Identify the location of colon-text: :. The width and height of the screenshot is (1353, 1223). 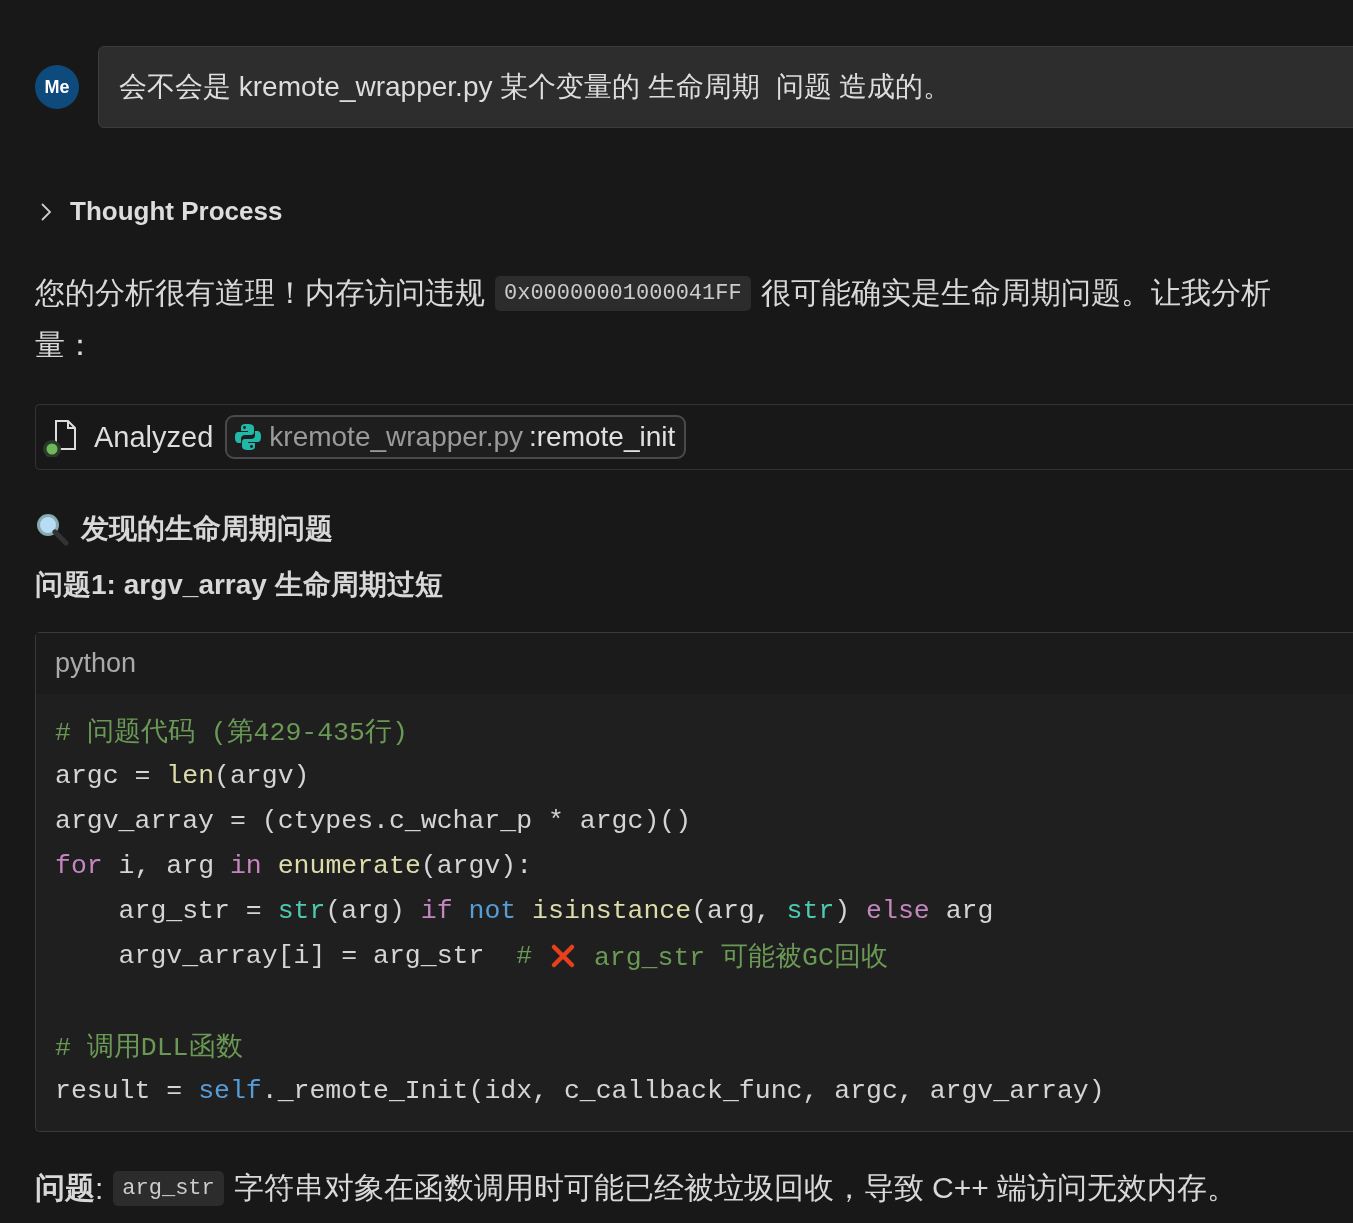
(99, 1188).